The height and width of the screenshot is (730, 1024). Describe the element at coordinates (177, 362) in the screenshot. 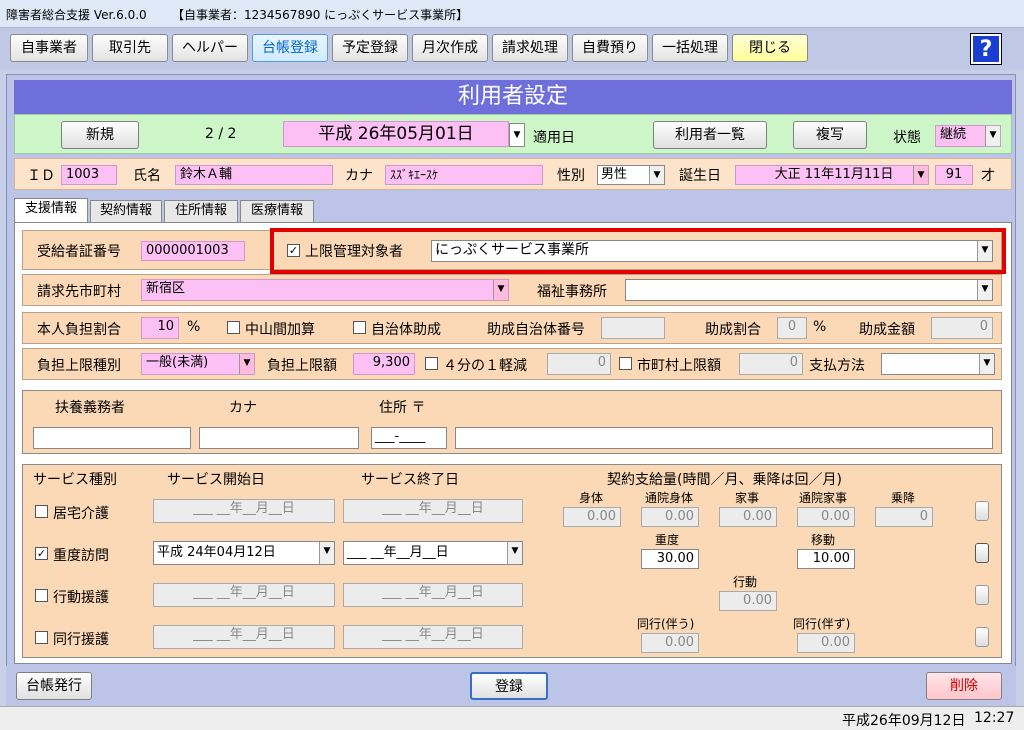

I see `limit-type-value: 一般(未満)` at that location.